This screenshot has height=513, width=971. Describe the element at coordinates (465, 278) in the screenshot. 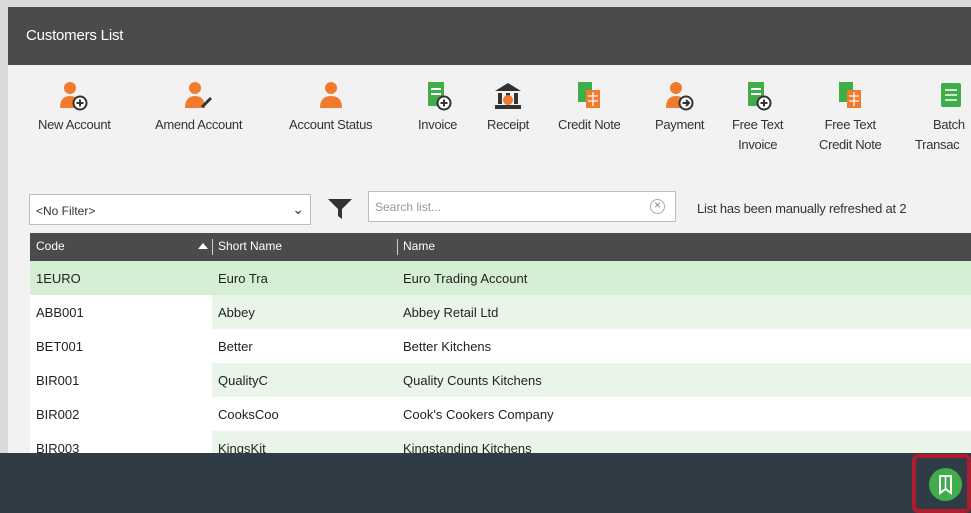

I see `cell-name: Euro Trading Account` at that location.